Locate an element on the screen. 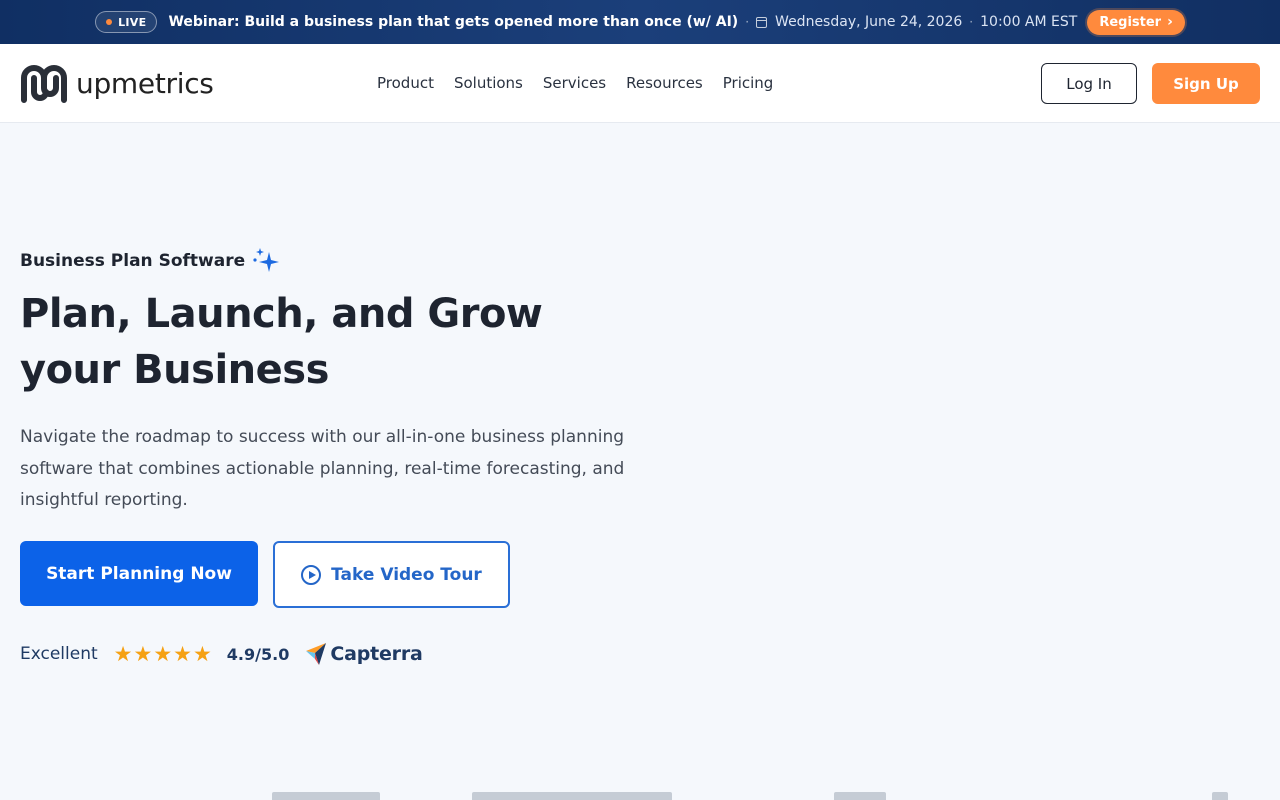 The width and height of the screenshot is (1280, 800). play-circle-icon is located at coordinates (311, 574).